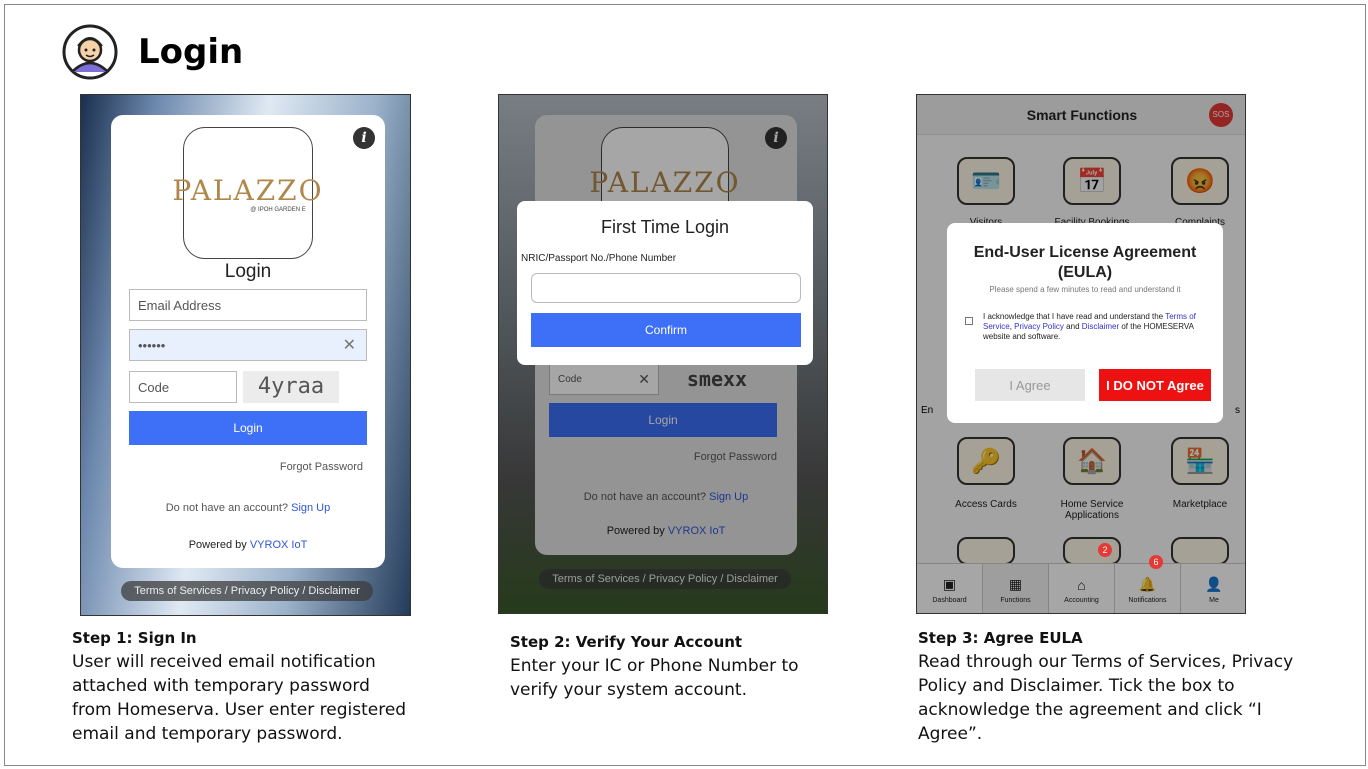  Describe the element at coordinates (599, 258) in the screenshot. I see `nric-label: NRIC/Passport No./Phone Number` at that location.